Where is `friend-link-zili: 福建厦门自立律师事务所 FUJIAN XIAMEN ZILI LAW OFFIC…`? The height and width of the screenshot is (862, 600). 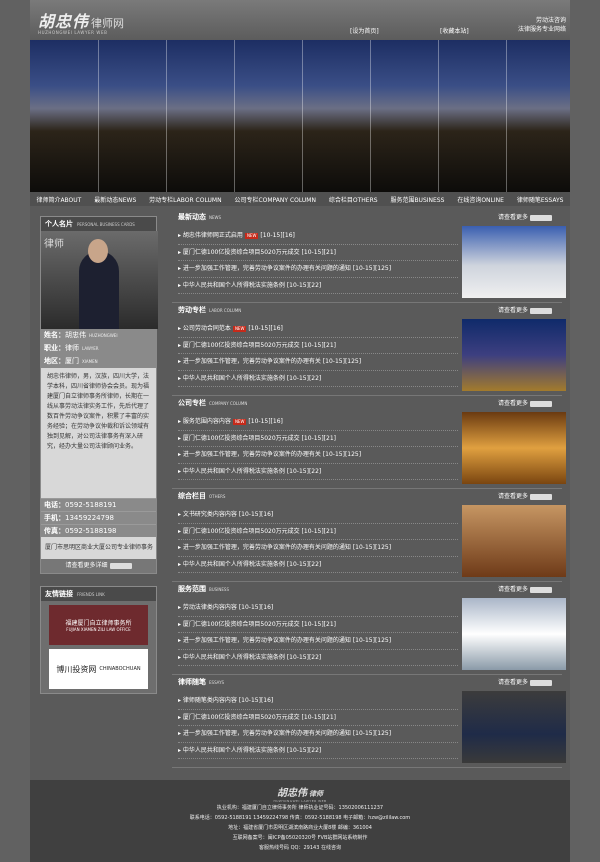
friend-link-zili: 福建厦门自立律师事务所 FUJIAN XIAMEN ZILI LAW OFFIC… is located at coordinates (98, 625).